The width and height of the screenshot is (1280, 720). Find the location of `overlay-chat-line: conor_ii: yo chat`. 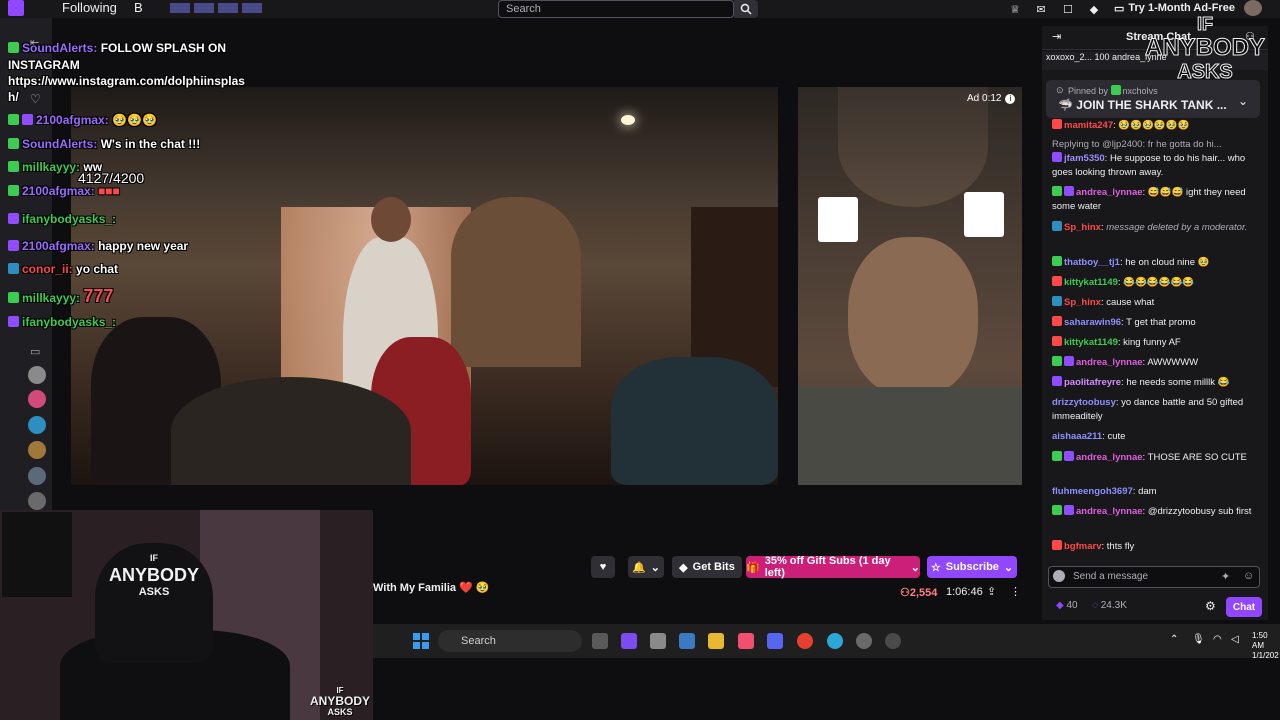

overlay-chat-line: conor_ii: yo chat is located at coordinates (63, 269).